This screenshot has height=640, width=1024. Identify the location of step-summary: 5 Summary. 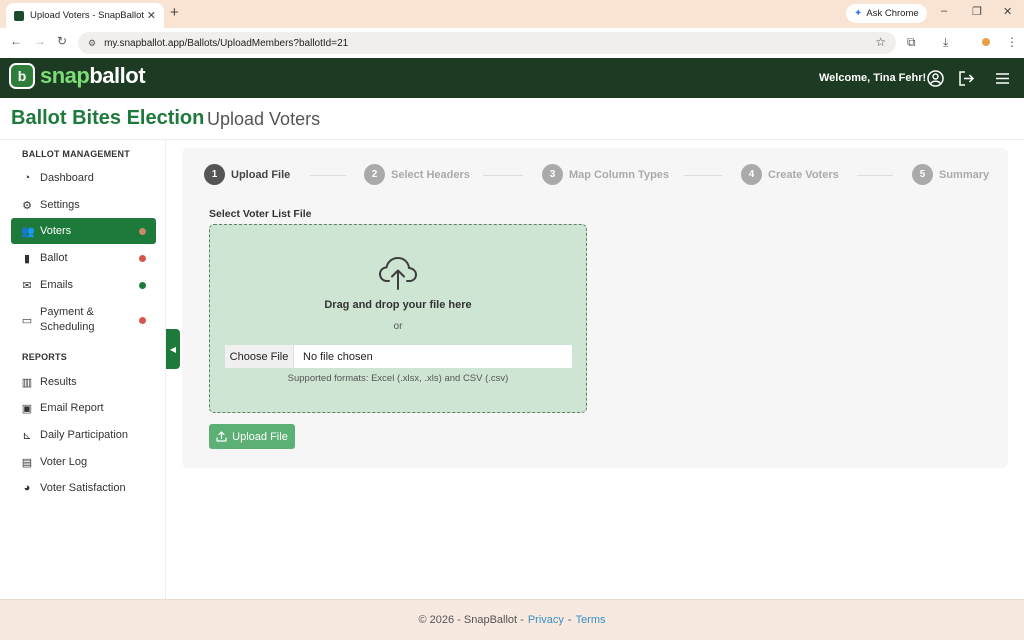
(950, 174).